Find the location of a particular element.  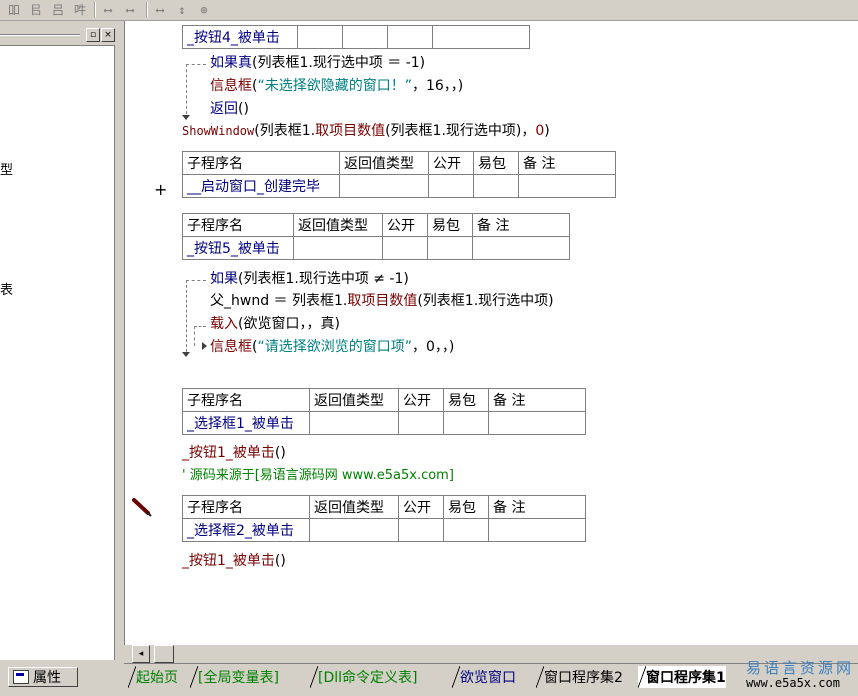

tab-window-assembly-2: 窗口程序集2 is located at coordinates (579, 677).